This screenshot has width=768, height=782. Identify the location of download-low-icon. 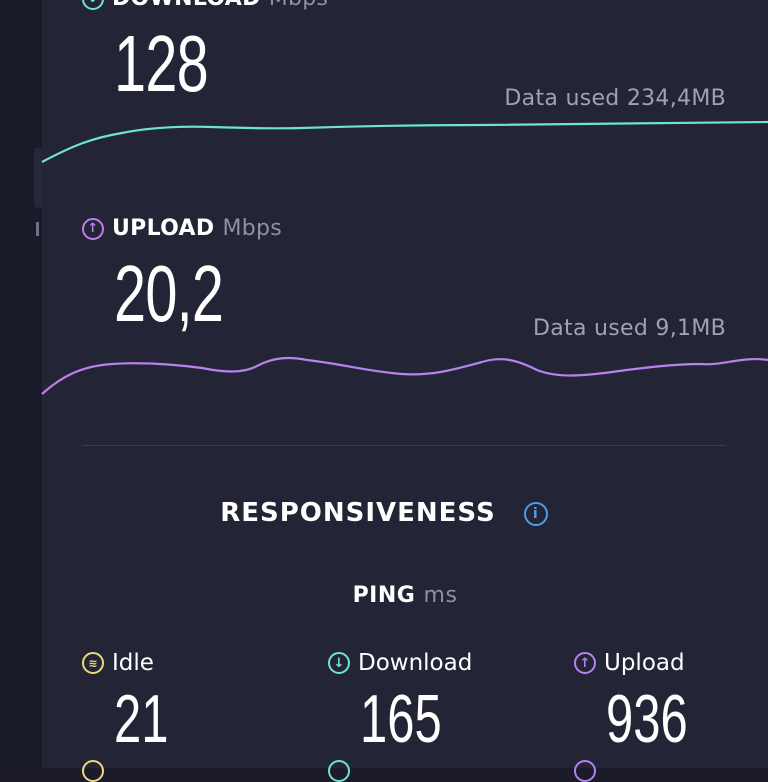
(339, 771).